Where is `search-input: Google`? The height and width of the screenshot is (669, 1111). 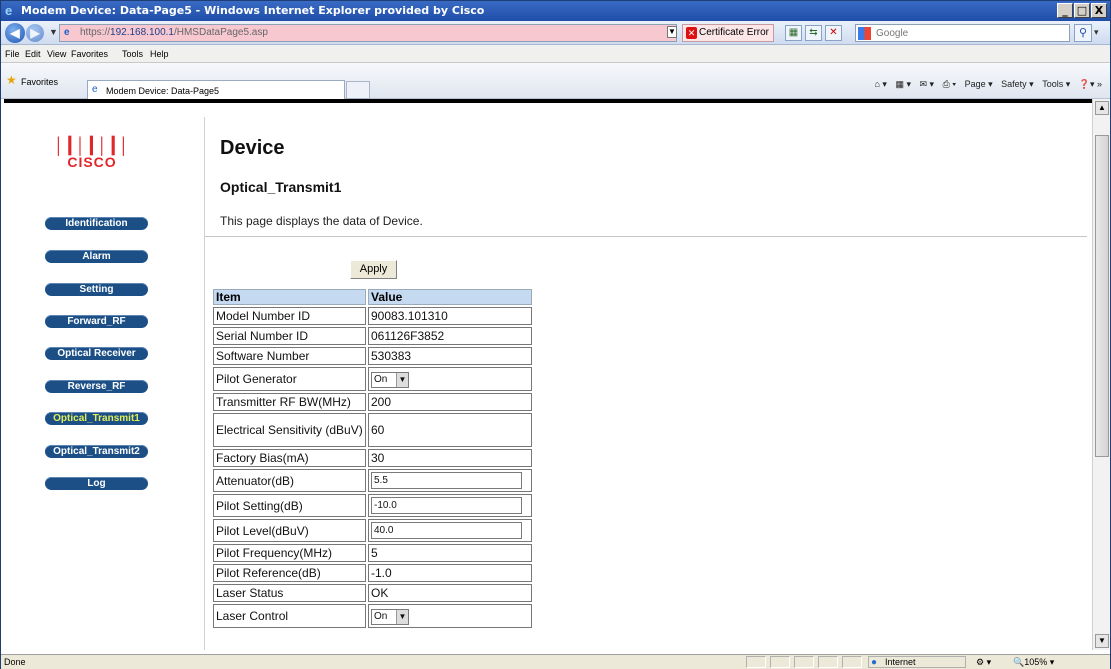 search-input: Google is located at coordinates (962, 33).